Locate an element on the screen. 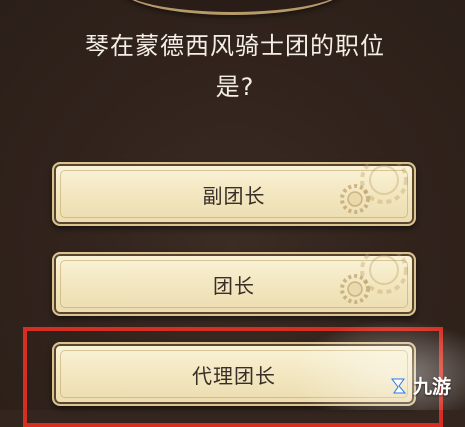  answer-option-1: 副团长 is located at coordinates (234, 194).